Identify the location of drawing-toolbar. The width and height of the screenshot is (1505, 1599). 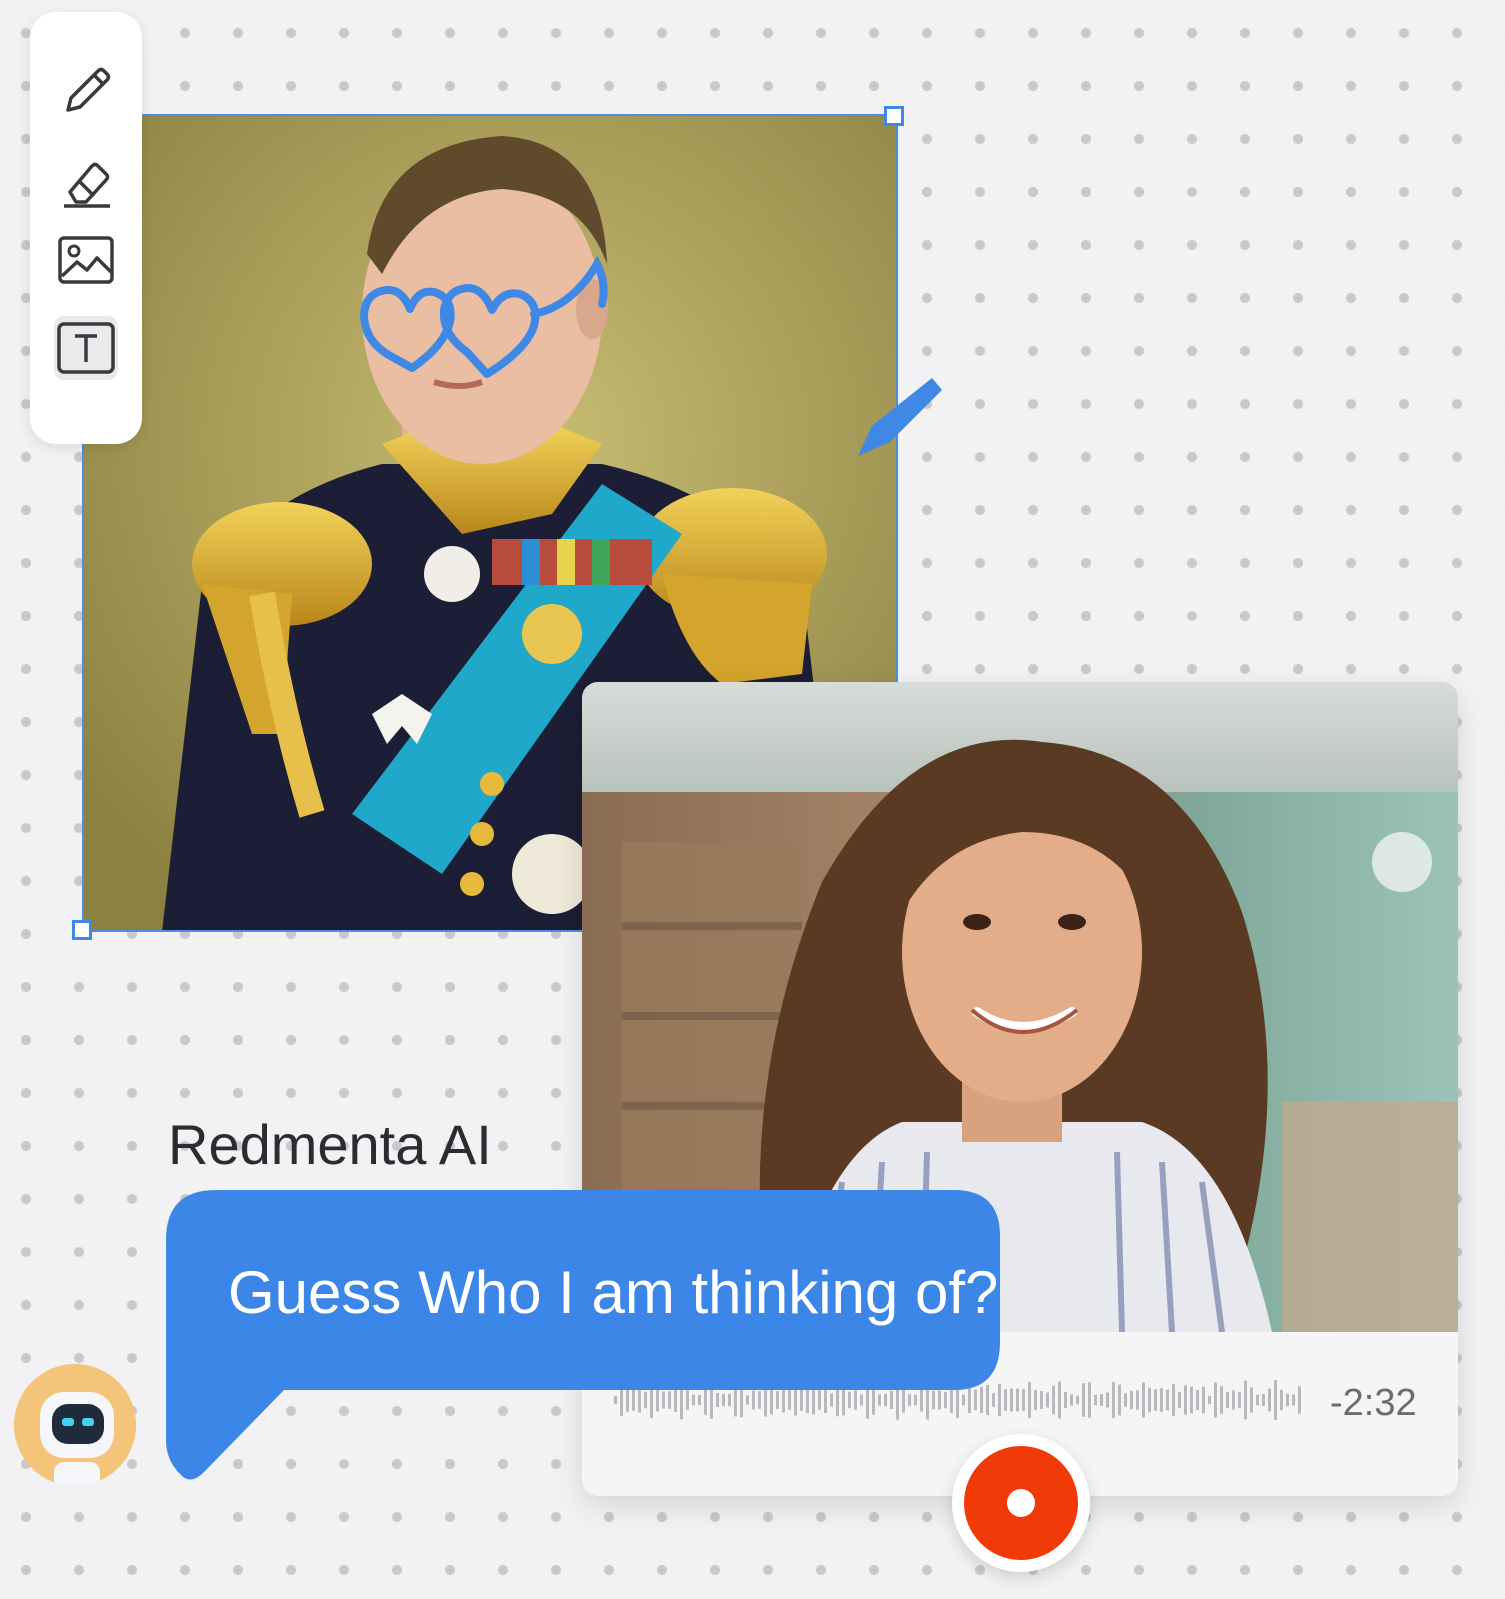
(86, 228).